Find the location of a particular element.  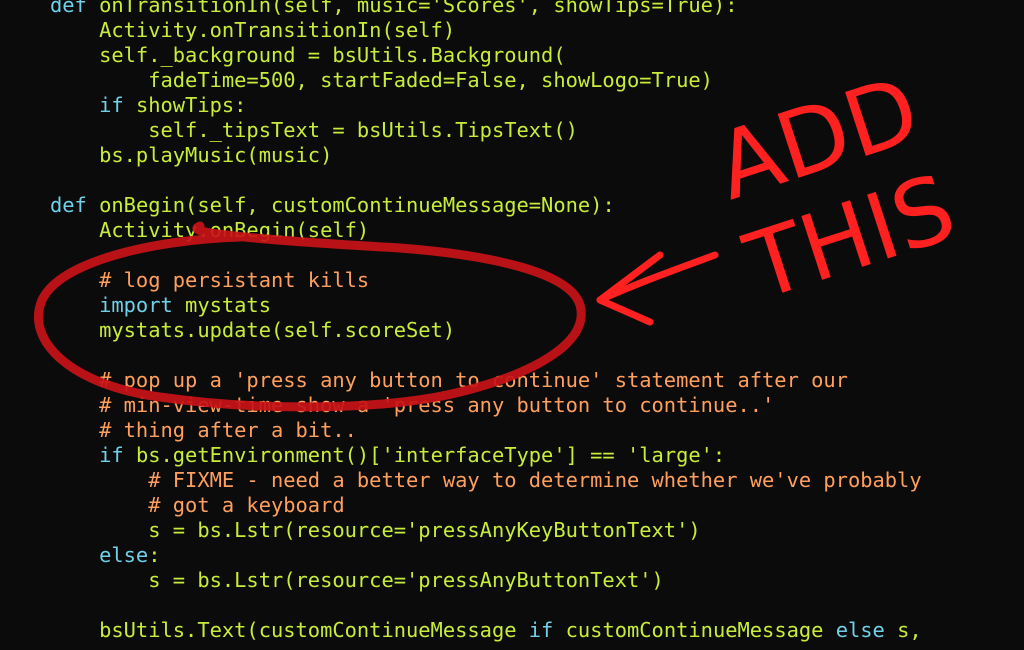

code-token: bsUtils.Text(customContinueMessage is located at coordinates (289, 630).